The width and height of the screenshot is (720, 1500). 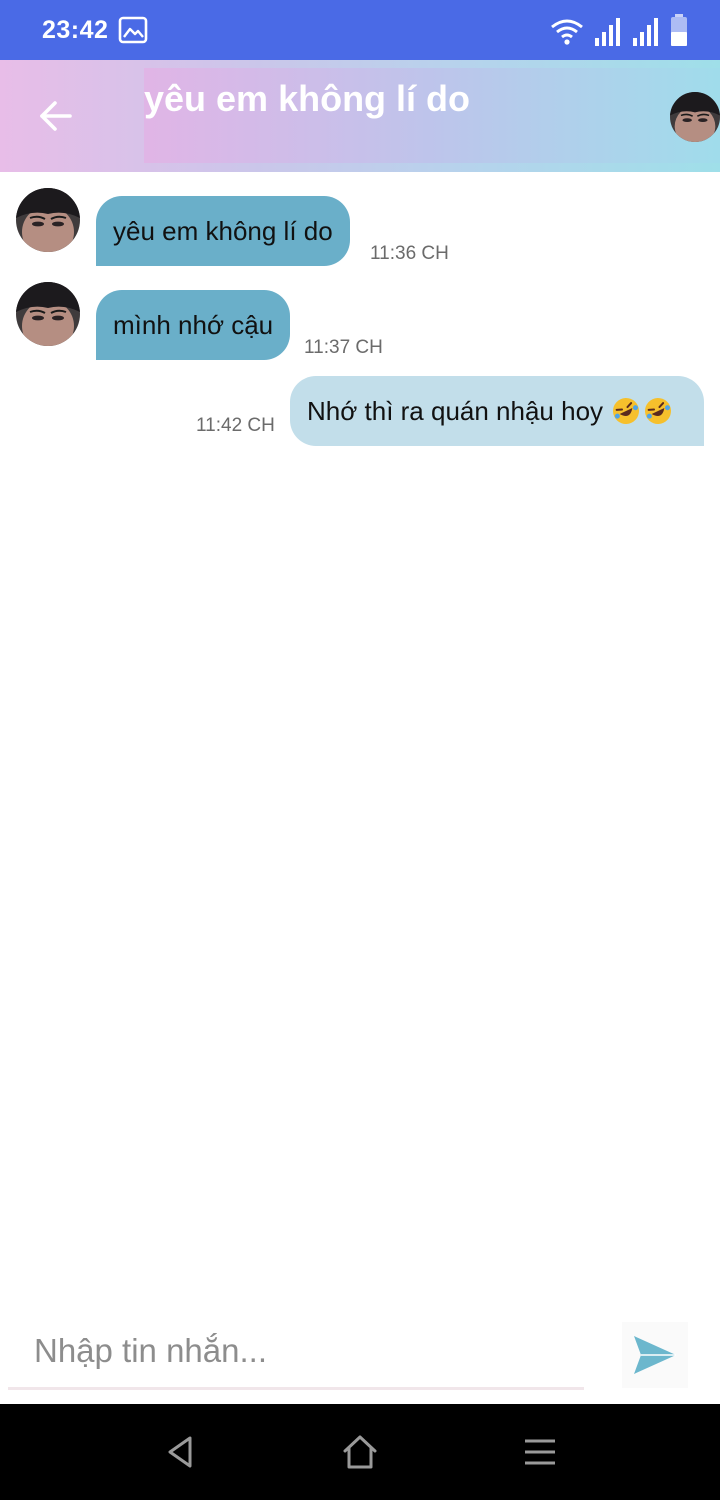 I want to click on chat-header: yêu em không lí do, so click(x=360, y=116).